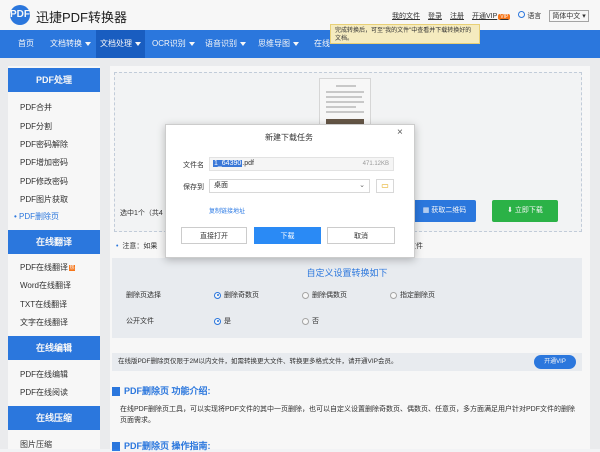  What do you see at coordinates (375, 164) in the screenshot?
I see `file-size: 471.12KB` at bounding box center [375, 164].